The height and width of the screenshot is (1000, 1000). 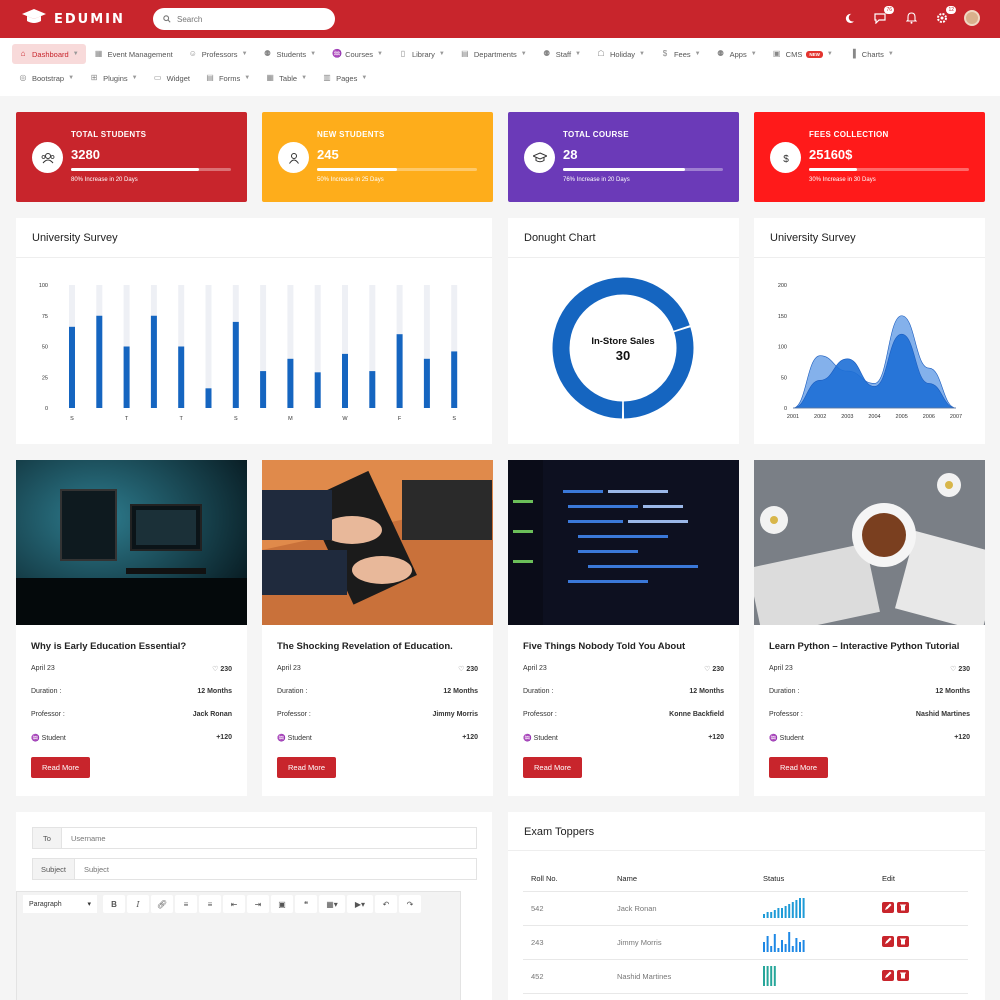 I want to click on outdent-icon: ⇤, so click(x=234, y=904).